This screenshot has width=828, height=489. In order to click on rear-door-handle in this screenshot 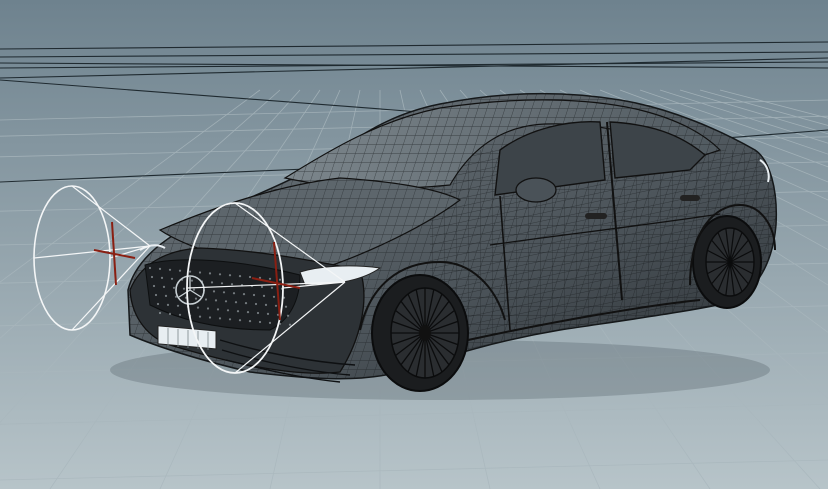, I will do `click(690, 198)`.